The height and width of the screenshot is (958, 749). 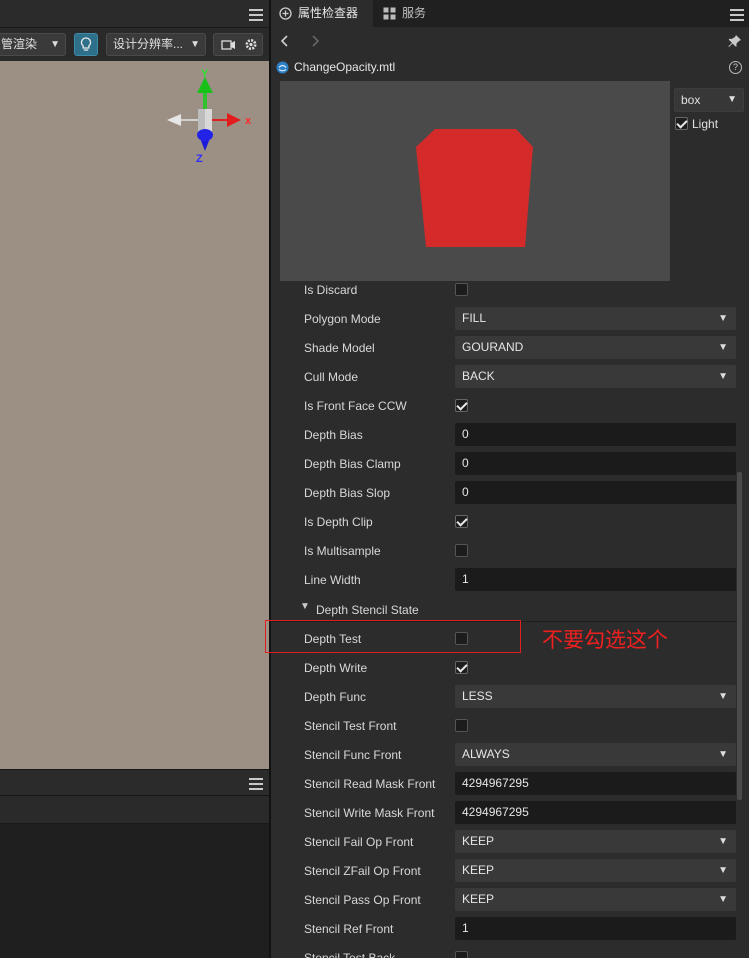 What do you see at coordinates (332, 580) in the screenshot?
I see `prop-label: Line Width` at bounding box center [332, 580].